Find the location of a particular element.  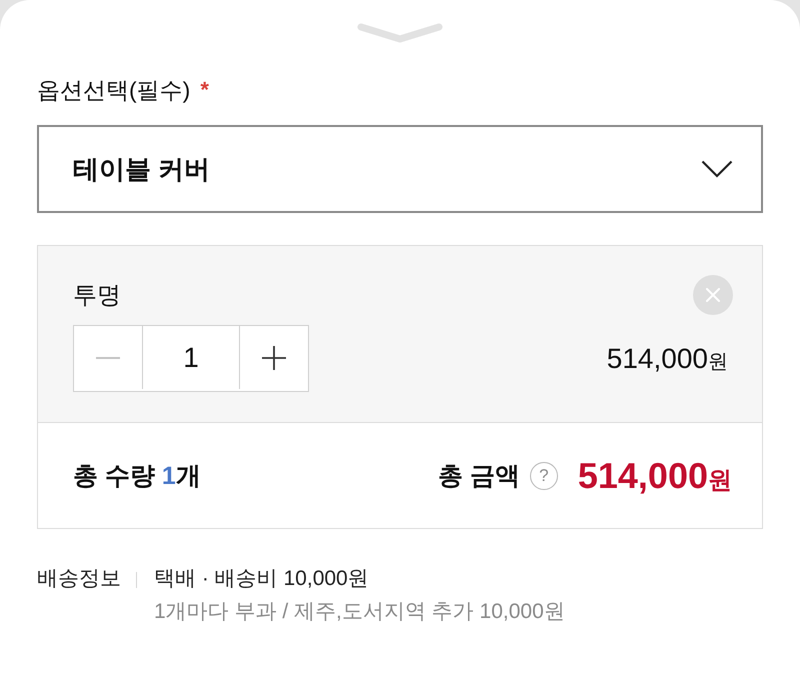

total-quantity: 총 수량 1개 is located at coordinates (137, 476).